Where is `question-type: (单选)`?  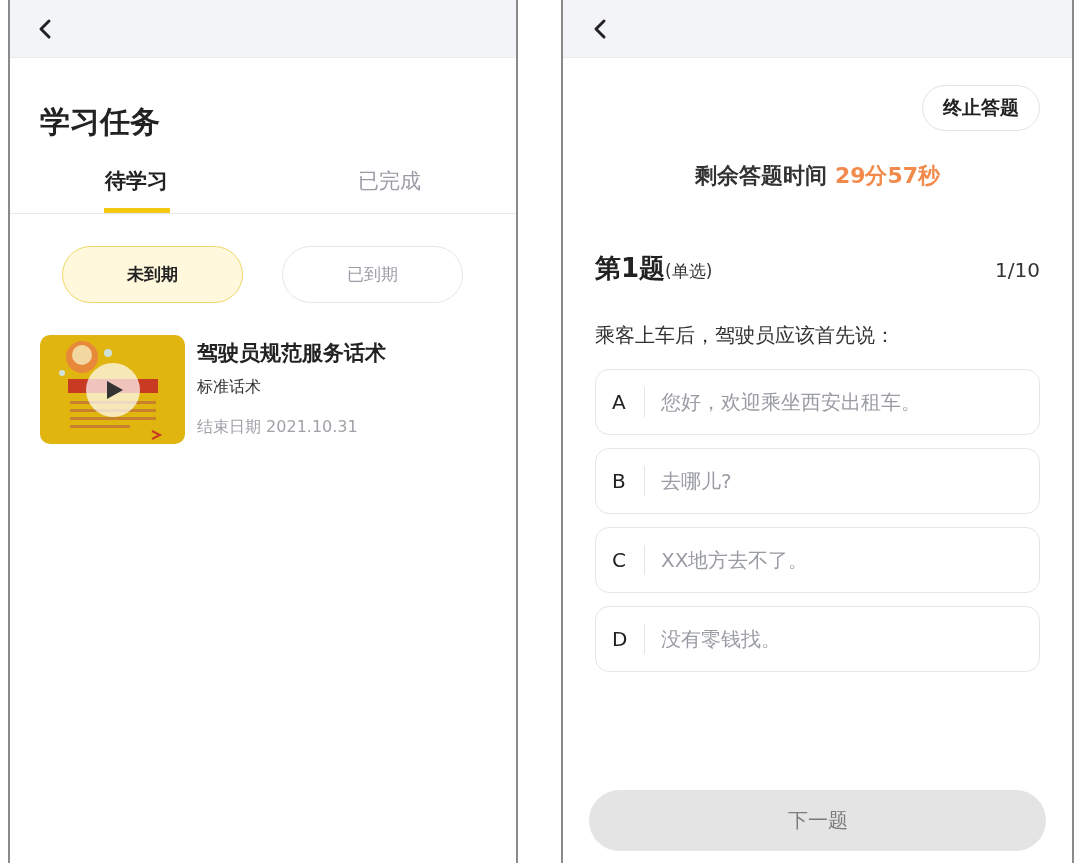
question-type: (单选) is located at coordinates (689, 271).